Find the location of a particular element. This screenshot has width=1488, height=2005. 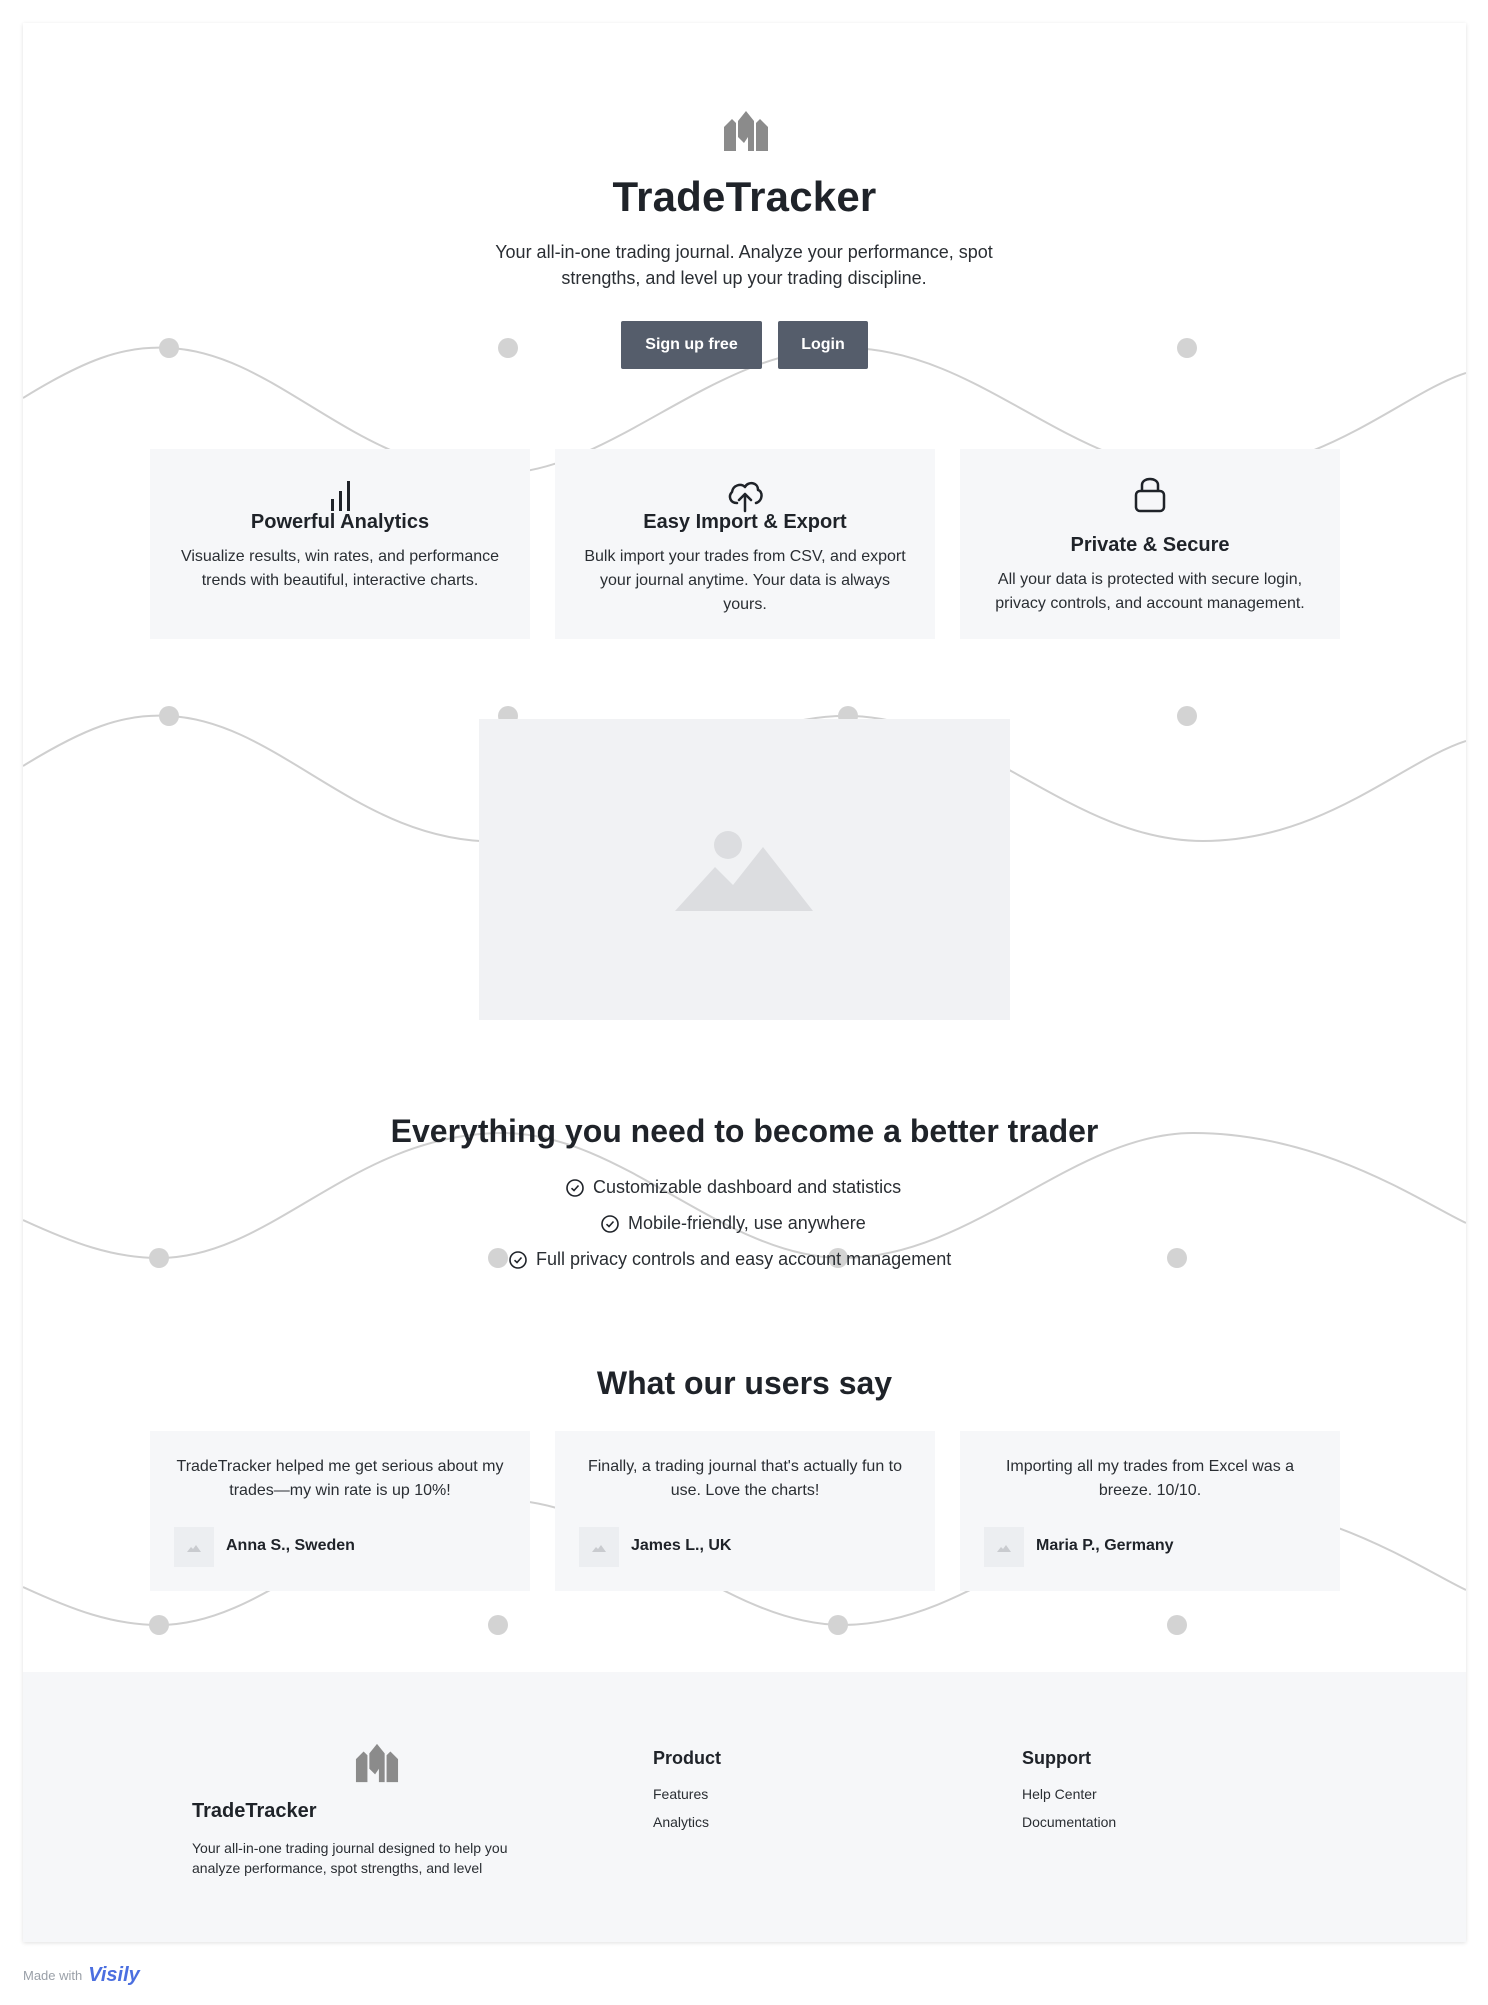

benefit-item: Customizable dashboard and statistics is located at coordinates (733, 1187).